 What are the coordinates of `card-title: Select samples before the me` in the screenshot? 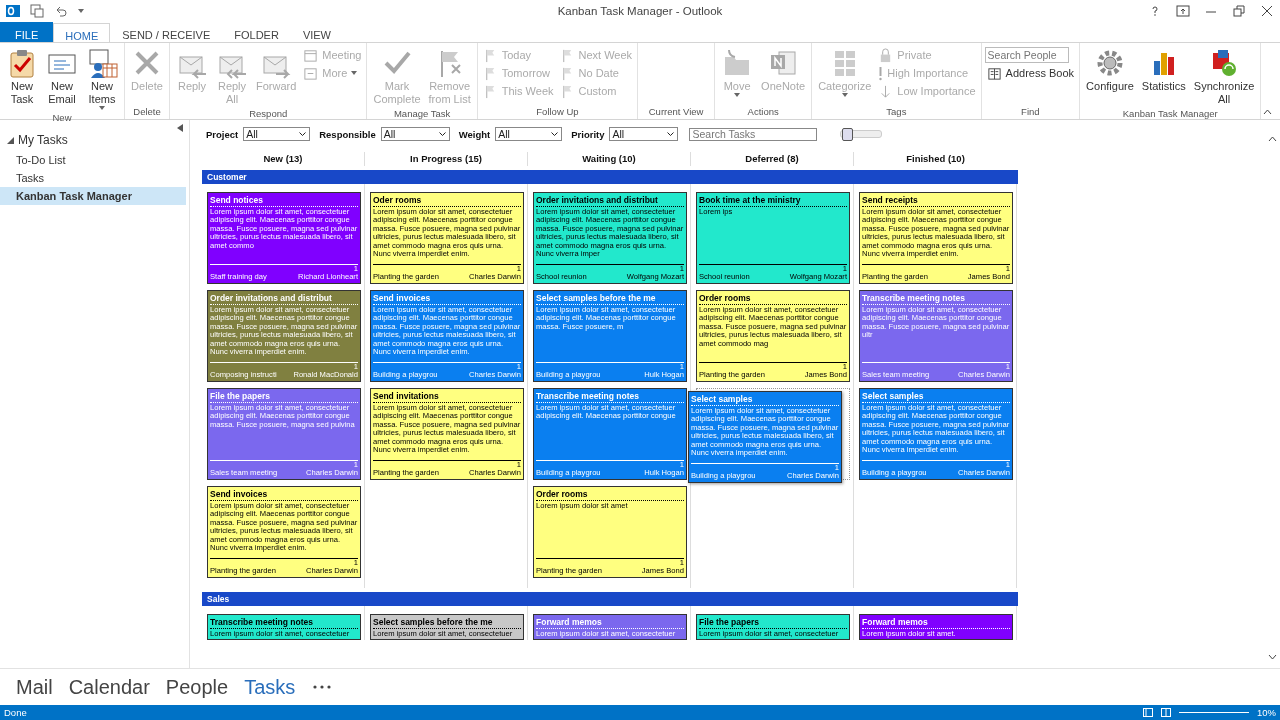 It's located at (610, 299).